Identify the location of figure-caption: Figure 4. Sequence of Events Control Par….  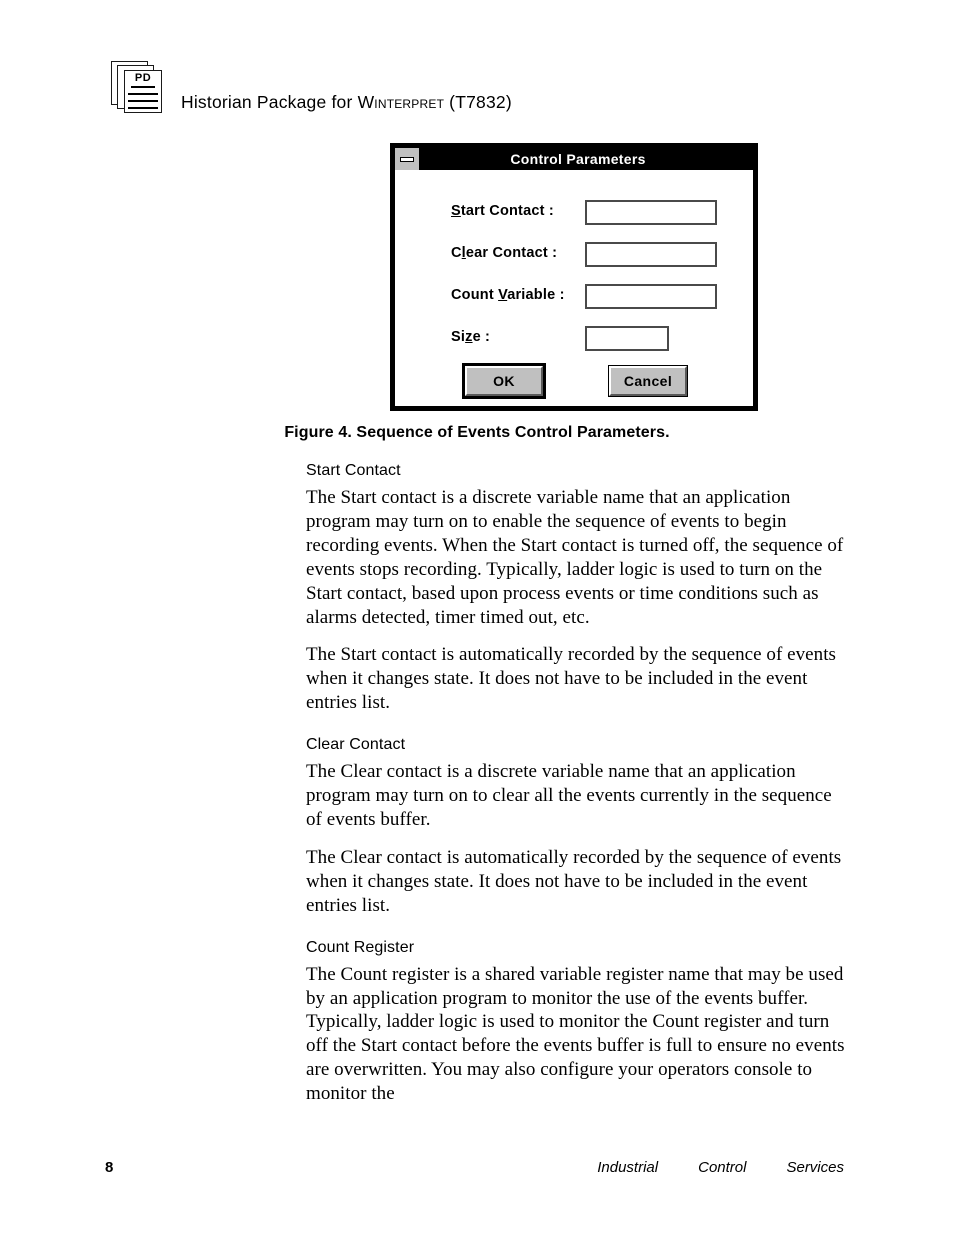
(477, 432).